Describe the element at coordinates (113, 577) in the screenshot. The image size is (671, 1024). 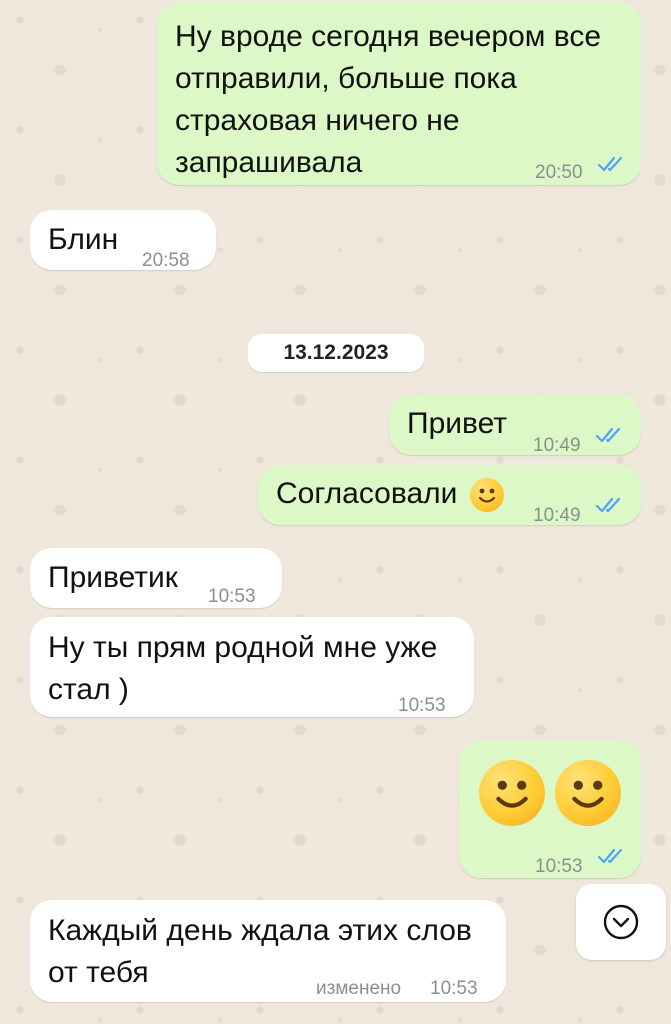
I see `message-text: Приветик` at that location.